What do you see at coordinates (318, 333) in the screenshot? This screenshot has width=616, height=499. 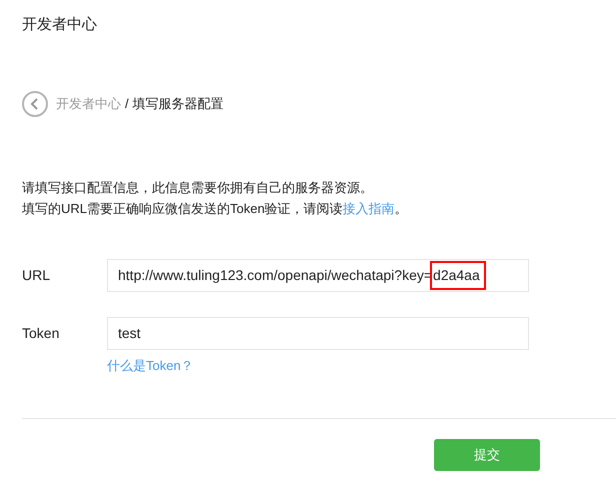 I see `input-field: test` at bounding box center [318, 333].